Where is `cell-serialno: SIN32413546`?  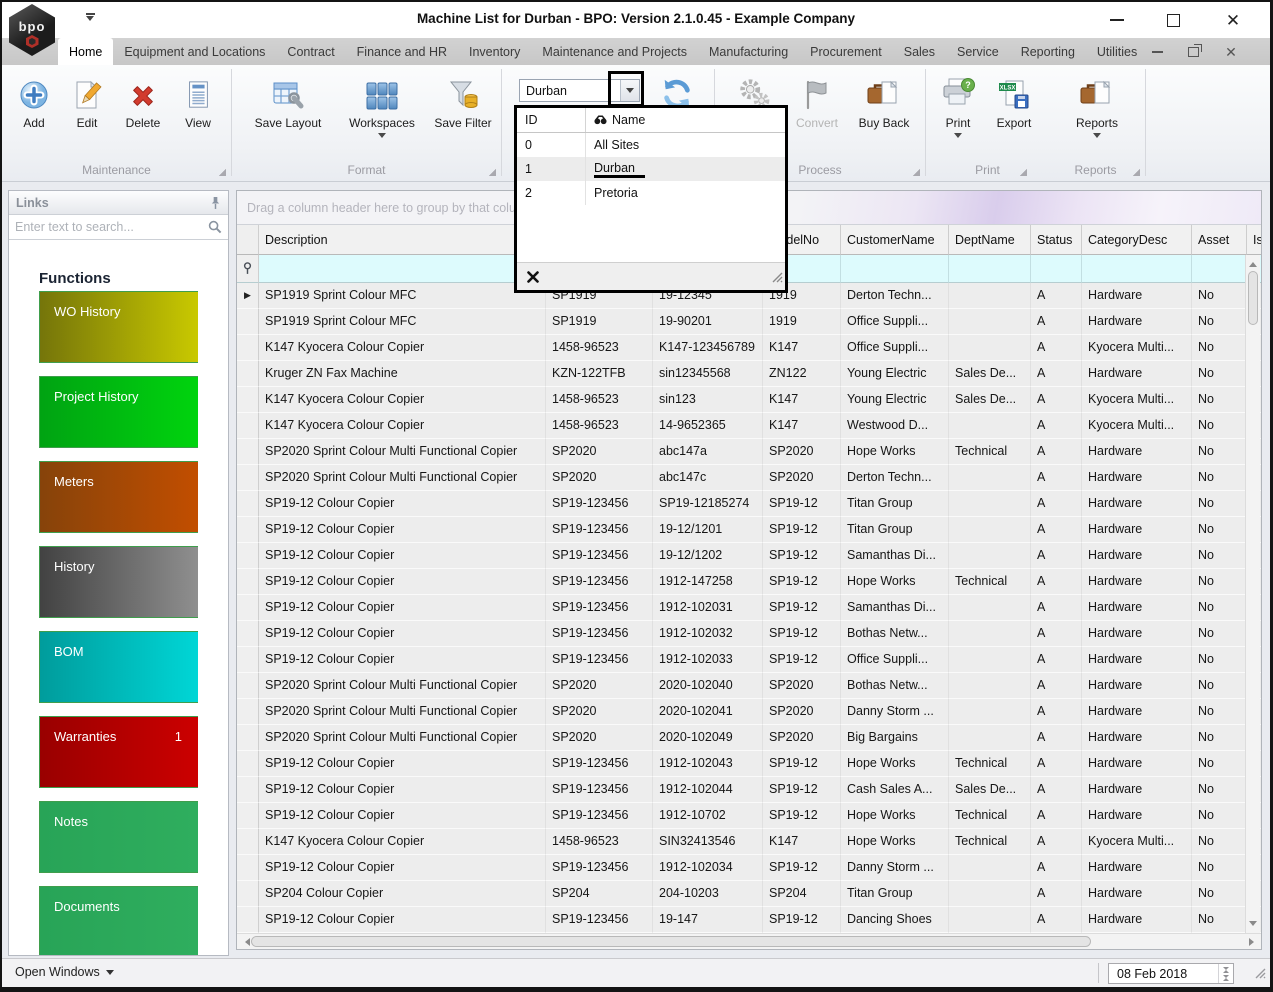
cell-serialno: SIN32413546 is located at coordinates (708, 842).